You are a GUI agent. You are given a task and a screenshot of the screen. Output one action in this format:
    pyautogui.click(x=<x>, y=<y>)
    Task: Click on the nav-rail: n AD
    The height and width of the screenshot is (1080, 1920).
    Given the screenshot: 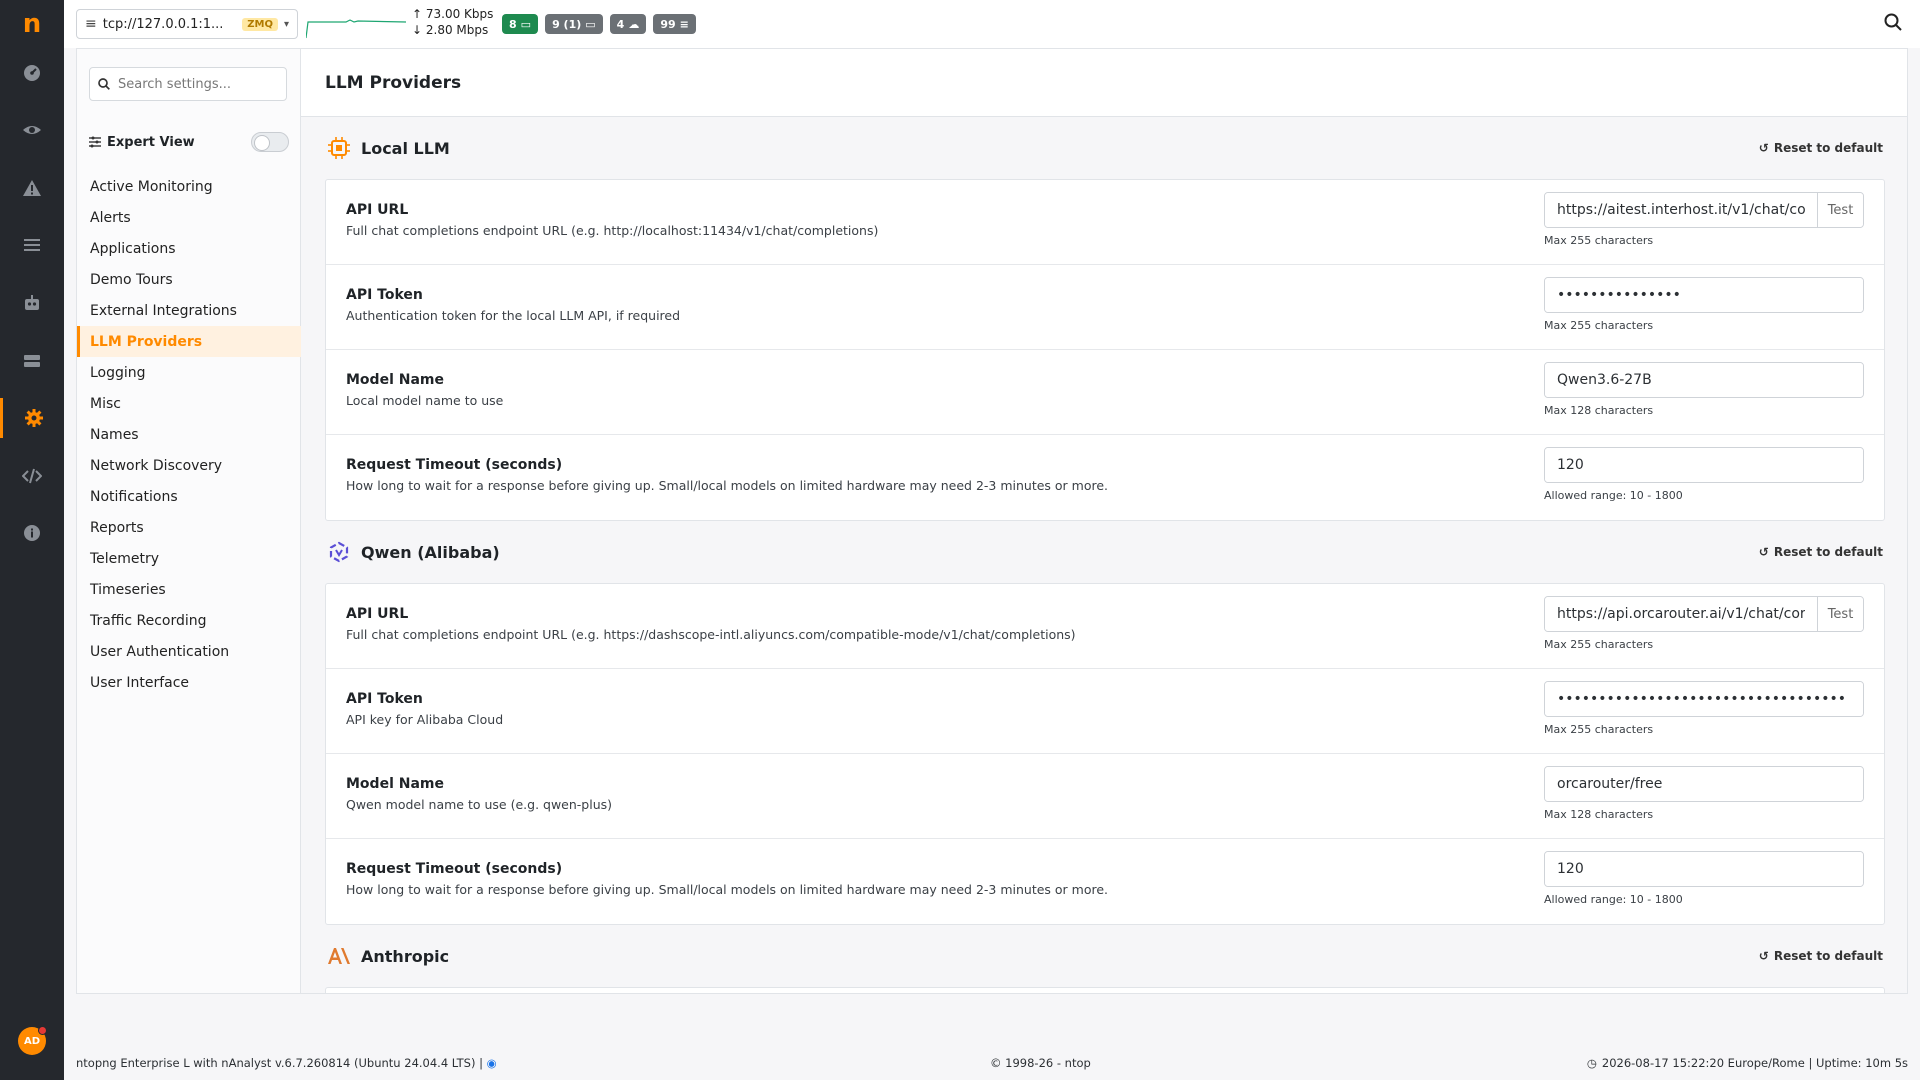 What is the action you would take?
    pyautogui.click(x=32, y=540)
    